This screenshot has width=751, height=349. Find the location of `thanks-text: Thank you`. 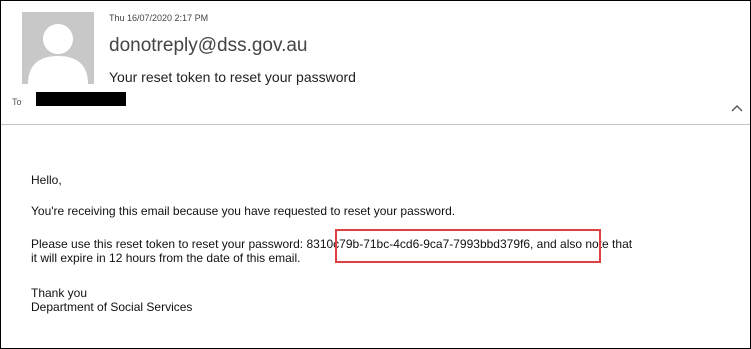

thanks-text: Thank you is located at coordinates (59, 293).